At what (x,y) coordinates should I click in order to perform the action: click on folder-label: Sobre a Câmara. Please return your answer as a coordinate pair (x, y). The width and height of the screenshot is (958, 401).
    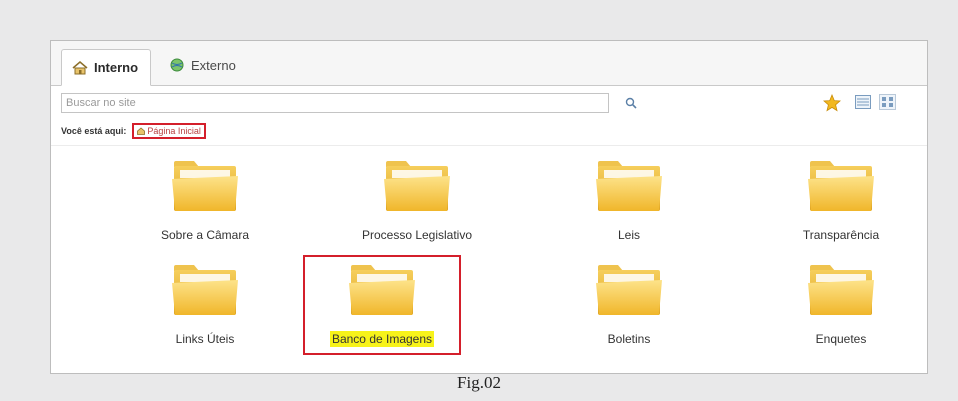
    Looking at the image, I should click on (205, 235).